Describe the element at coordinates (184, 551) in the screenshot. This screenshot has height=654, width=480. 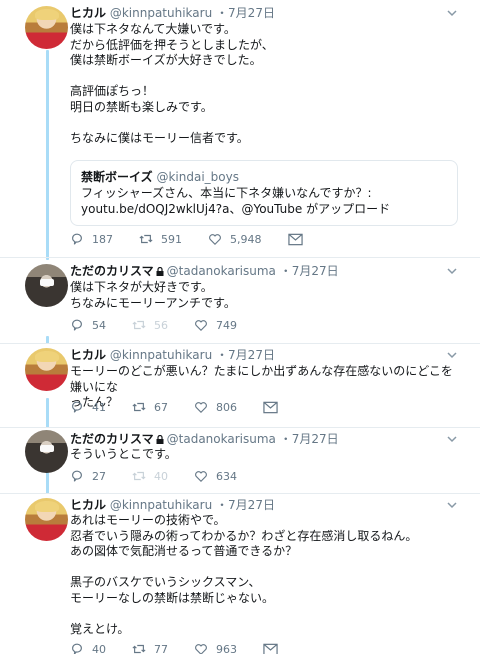
I see `tweet-line: あの図体で気配消せるって普通できるか？` at that location.